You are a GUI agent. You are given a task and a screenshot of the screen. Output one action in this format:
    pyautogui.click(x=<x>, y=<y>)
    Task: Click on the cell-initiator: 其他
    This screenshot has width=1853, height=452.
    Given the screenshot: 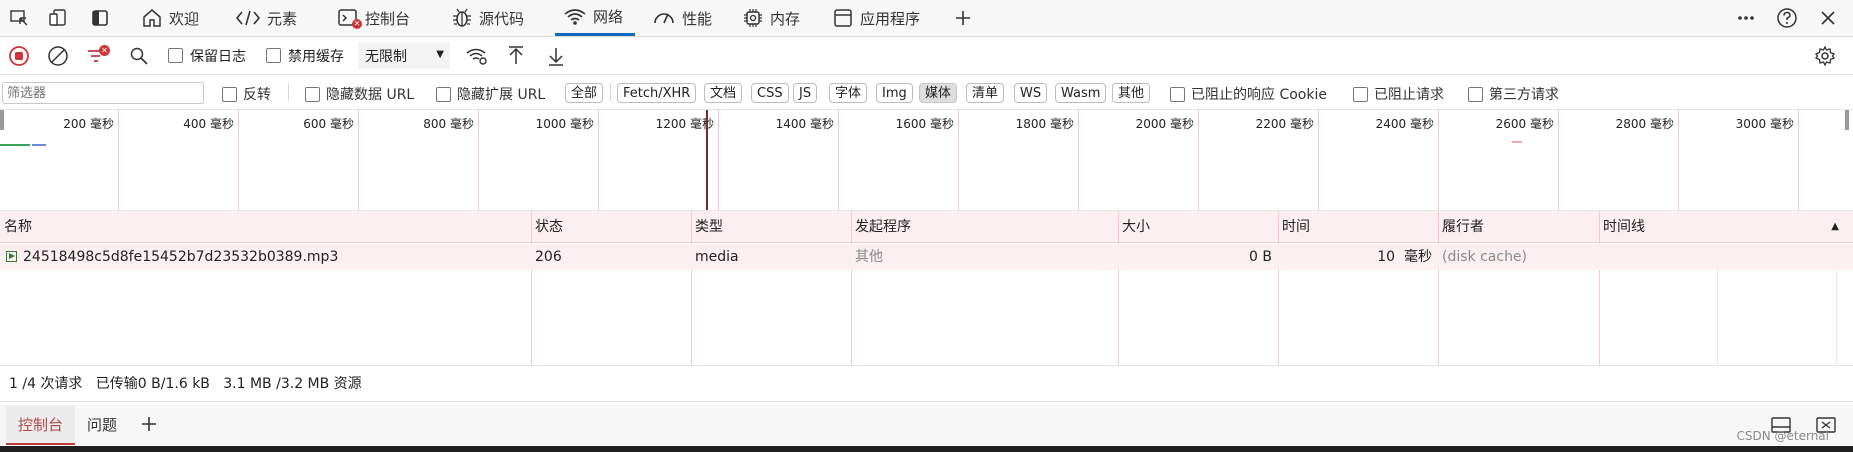 What is the action you would take?
    pyautogui.click(x=984, y=257)
    